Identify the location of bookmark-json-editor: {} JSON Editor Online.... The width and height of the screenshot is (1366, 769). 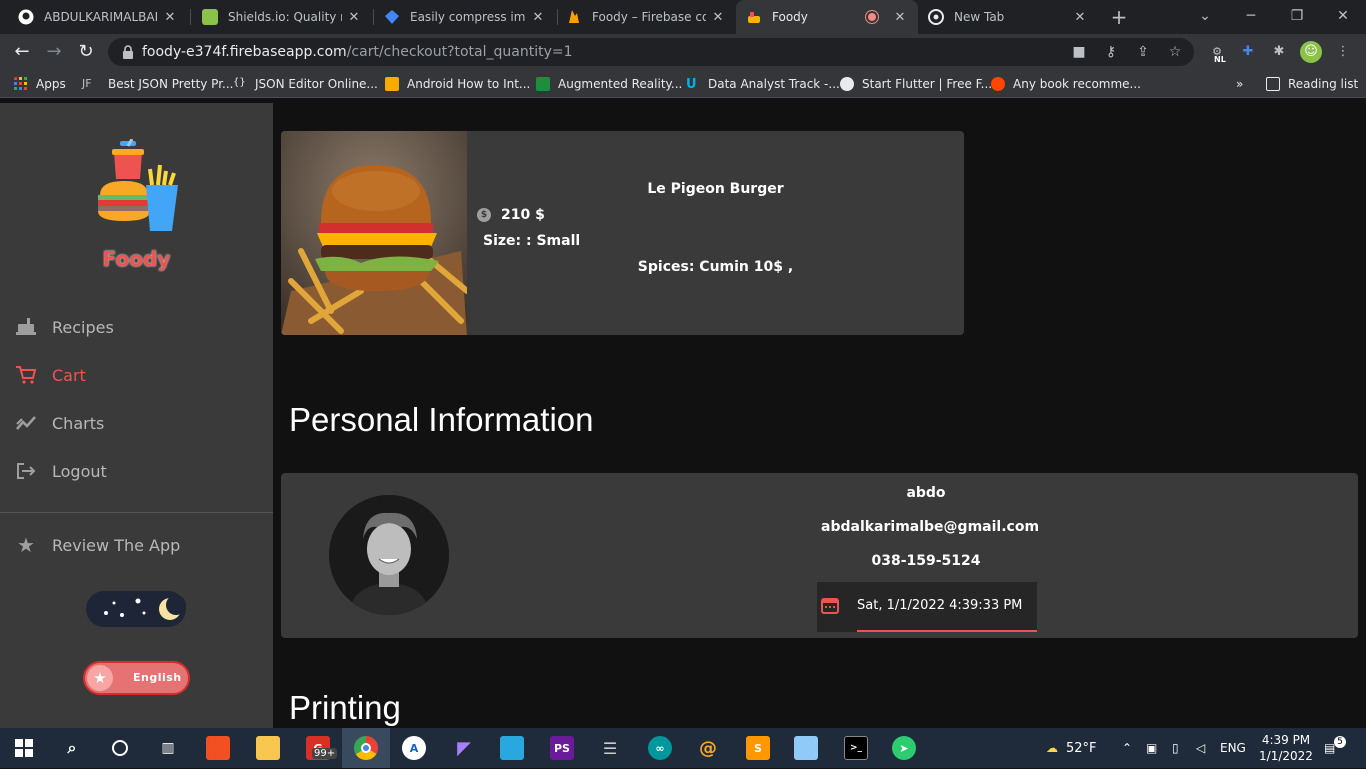
(305, 84).